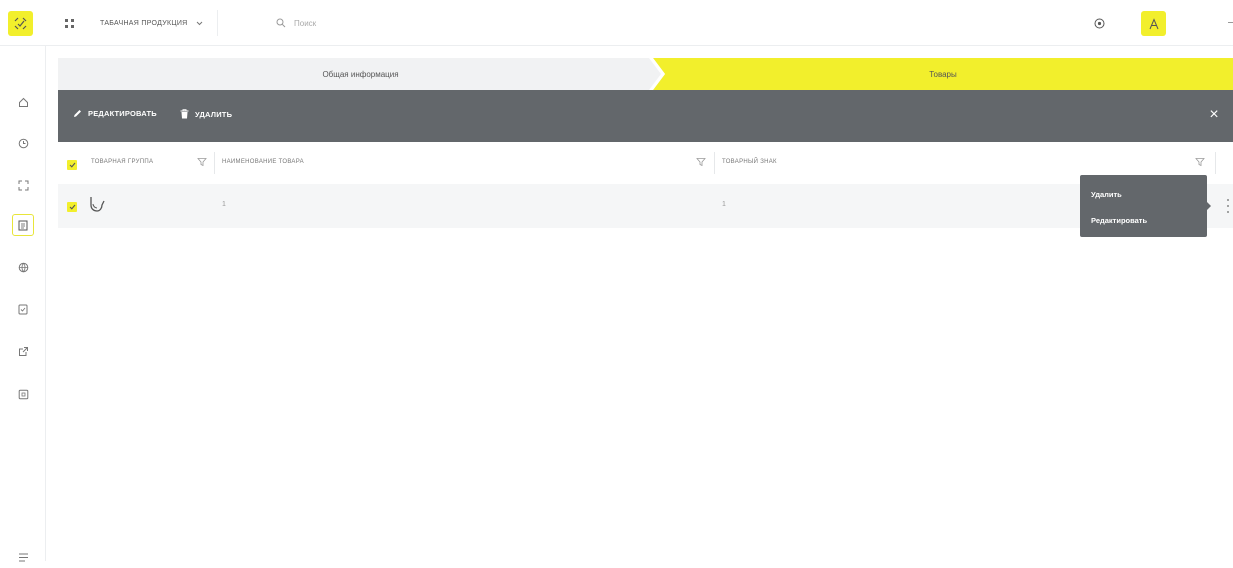  I want to click on product-name-cell: 1, so click(224, 204).